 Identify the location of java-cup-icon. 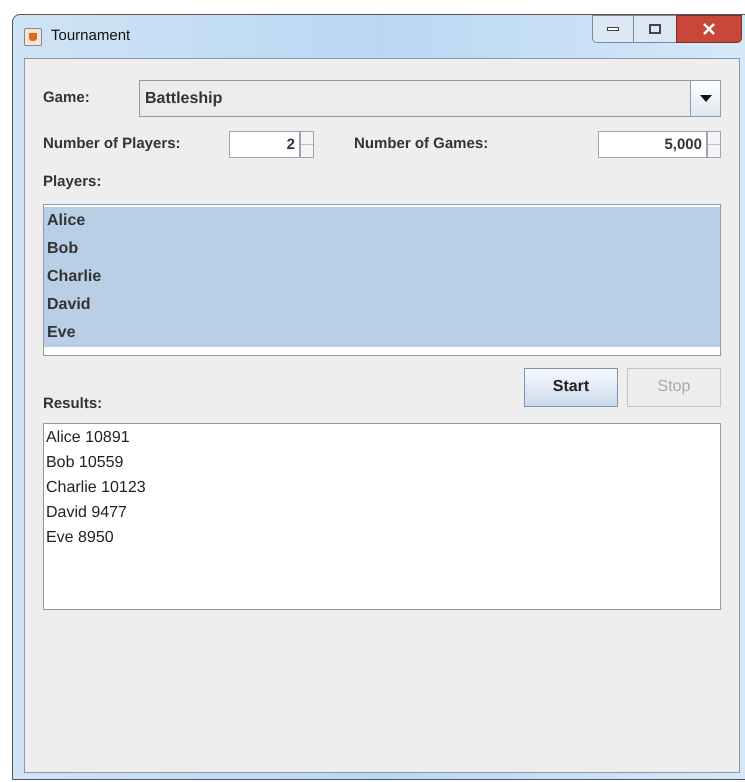
(33, 37).